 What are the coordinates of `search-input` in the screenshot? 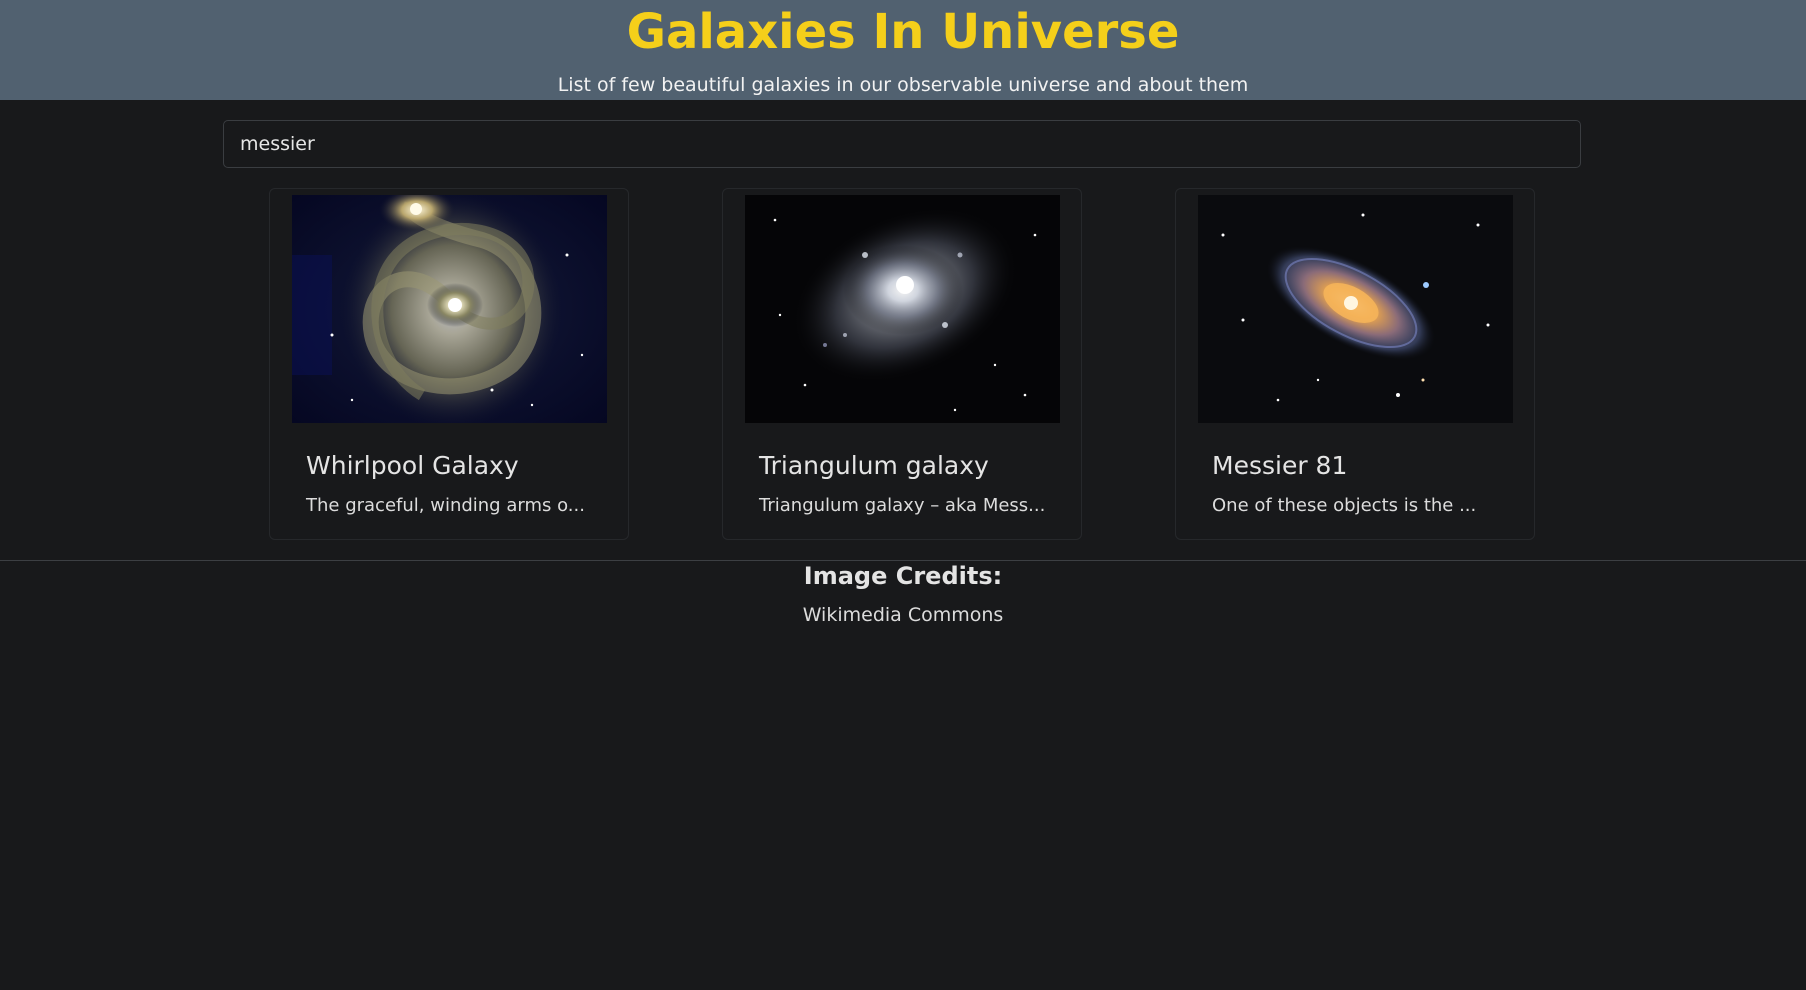 It's located at (902, 144).